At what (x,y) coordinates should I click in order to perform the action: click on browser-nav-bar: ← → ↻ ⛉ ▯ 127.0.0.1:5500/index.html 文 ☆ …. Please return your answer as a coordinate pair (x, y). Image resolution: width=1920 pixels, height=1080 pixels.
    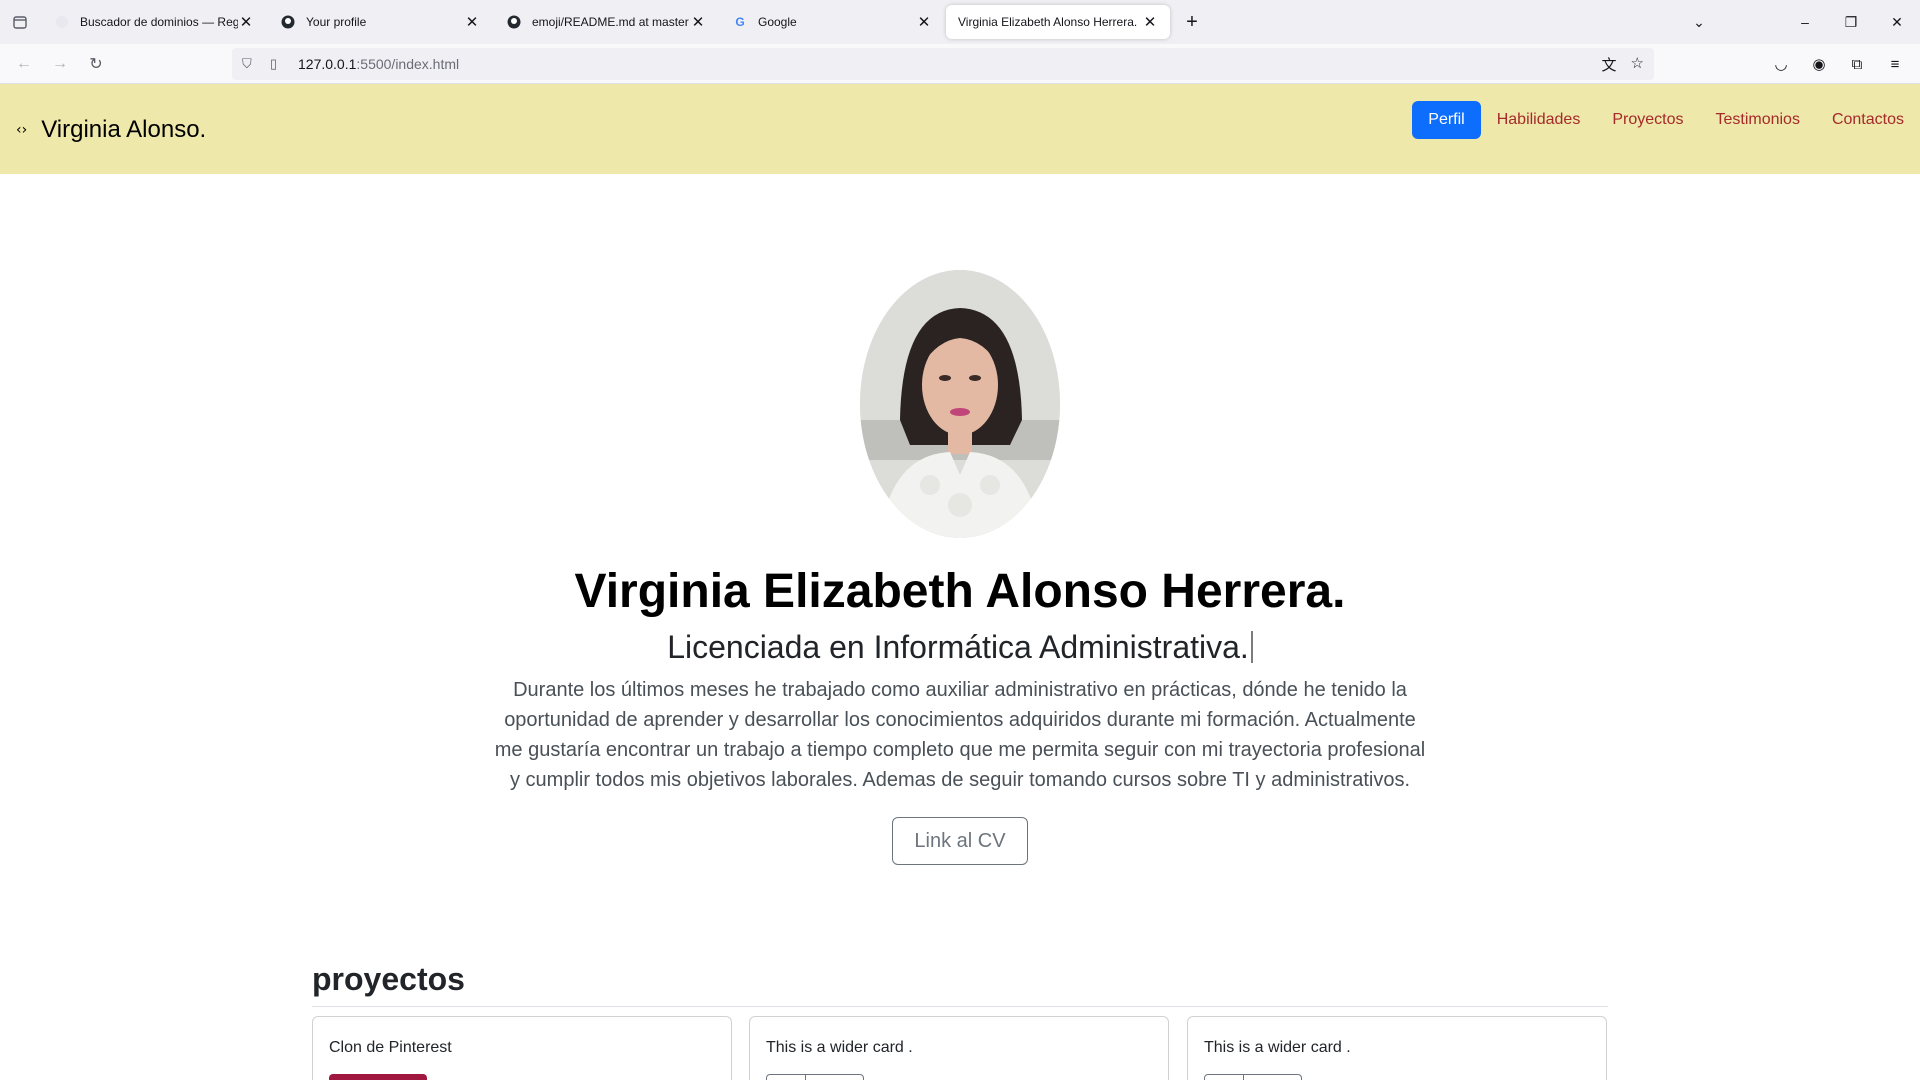
    Looking at the image, I should click on (960, 64).